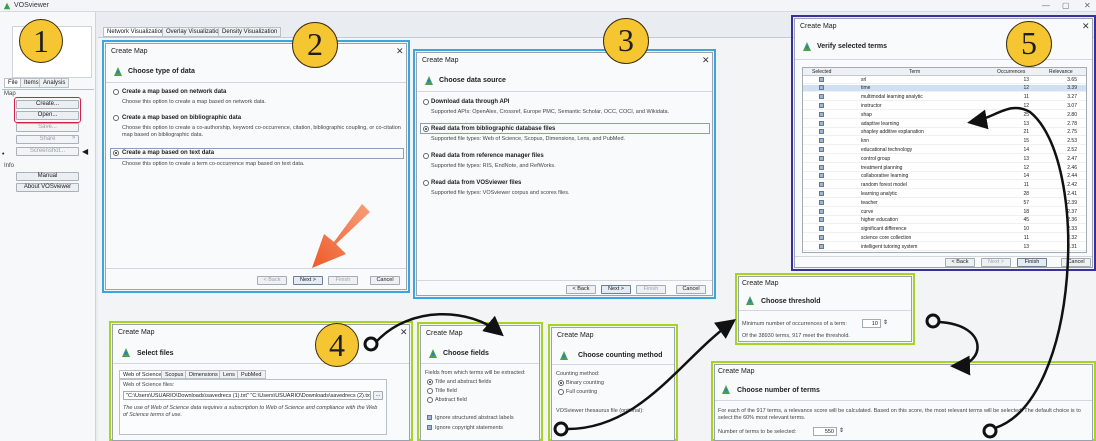 The image size is (1096, 441). What do you see at coordinates (426, 102) in the screenshot?
I see `radio-api` at bounding box center [426, 102].